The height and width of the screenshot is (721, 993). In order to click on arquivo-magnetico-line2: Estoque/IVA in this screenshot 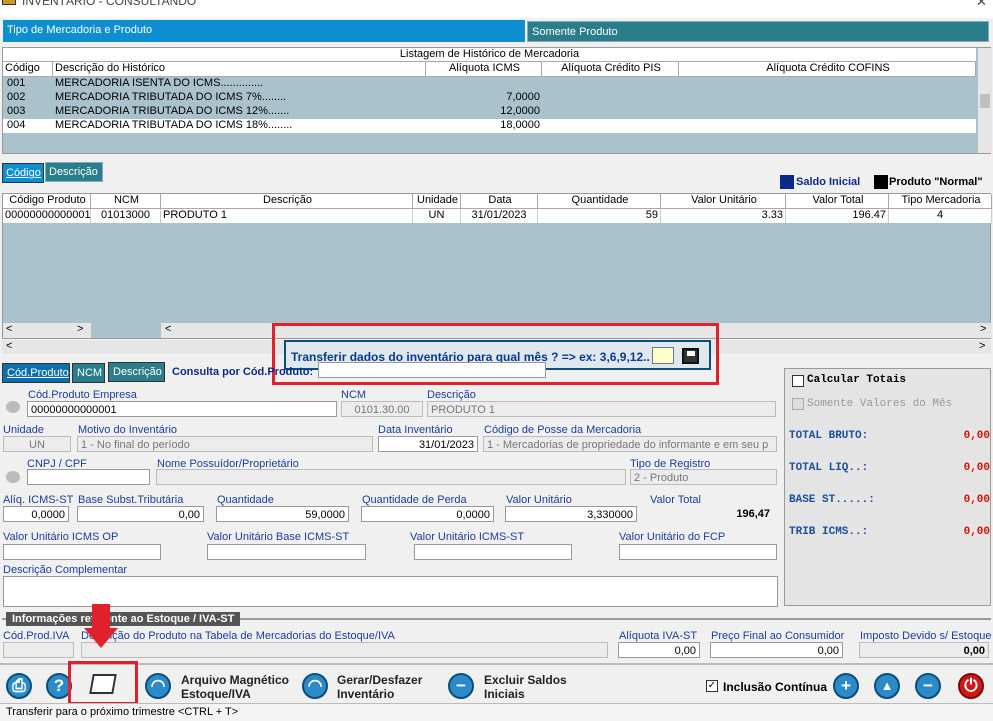, I will do `click(216, 694)`.